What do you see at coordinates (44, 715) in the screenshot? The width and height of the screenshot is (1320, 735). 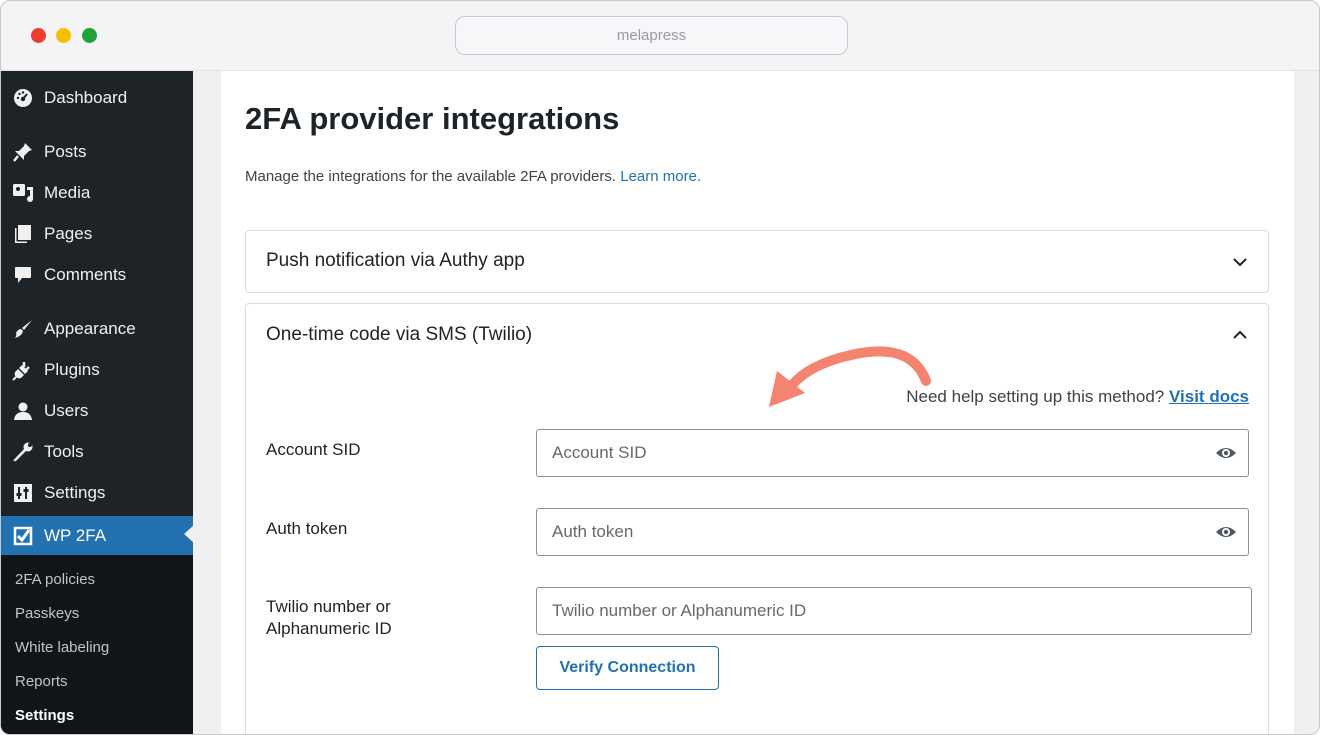 I see `submenu-item-settings: Settings` at bounding box center [44, 715].